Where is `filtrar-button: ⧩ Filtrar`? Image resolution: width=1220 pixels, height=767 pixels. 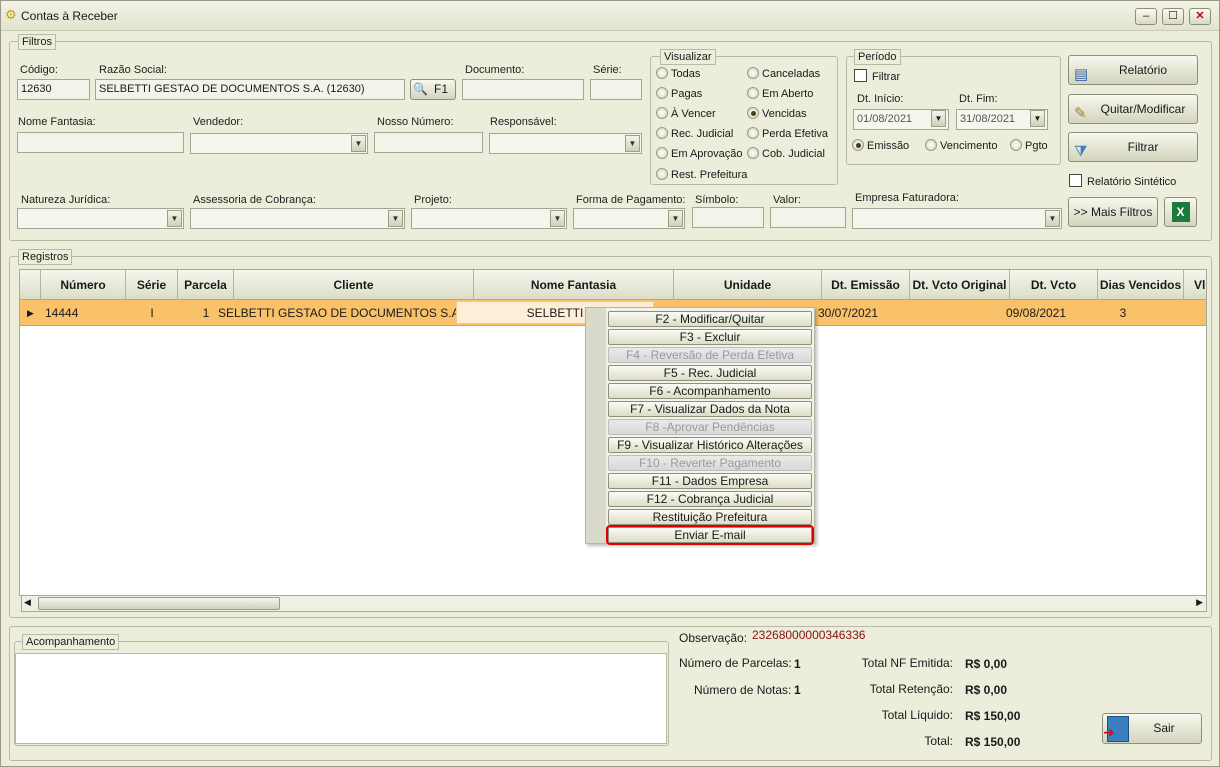
filtrar-button: ⧩ Filtrar is located at coordinates (1133, 147).